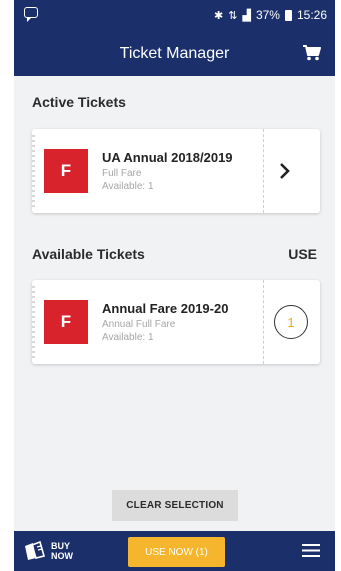  Describe the element at coordinates (311, 15) in the screenshot. I see `clock: 15:26` at that location.